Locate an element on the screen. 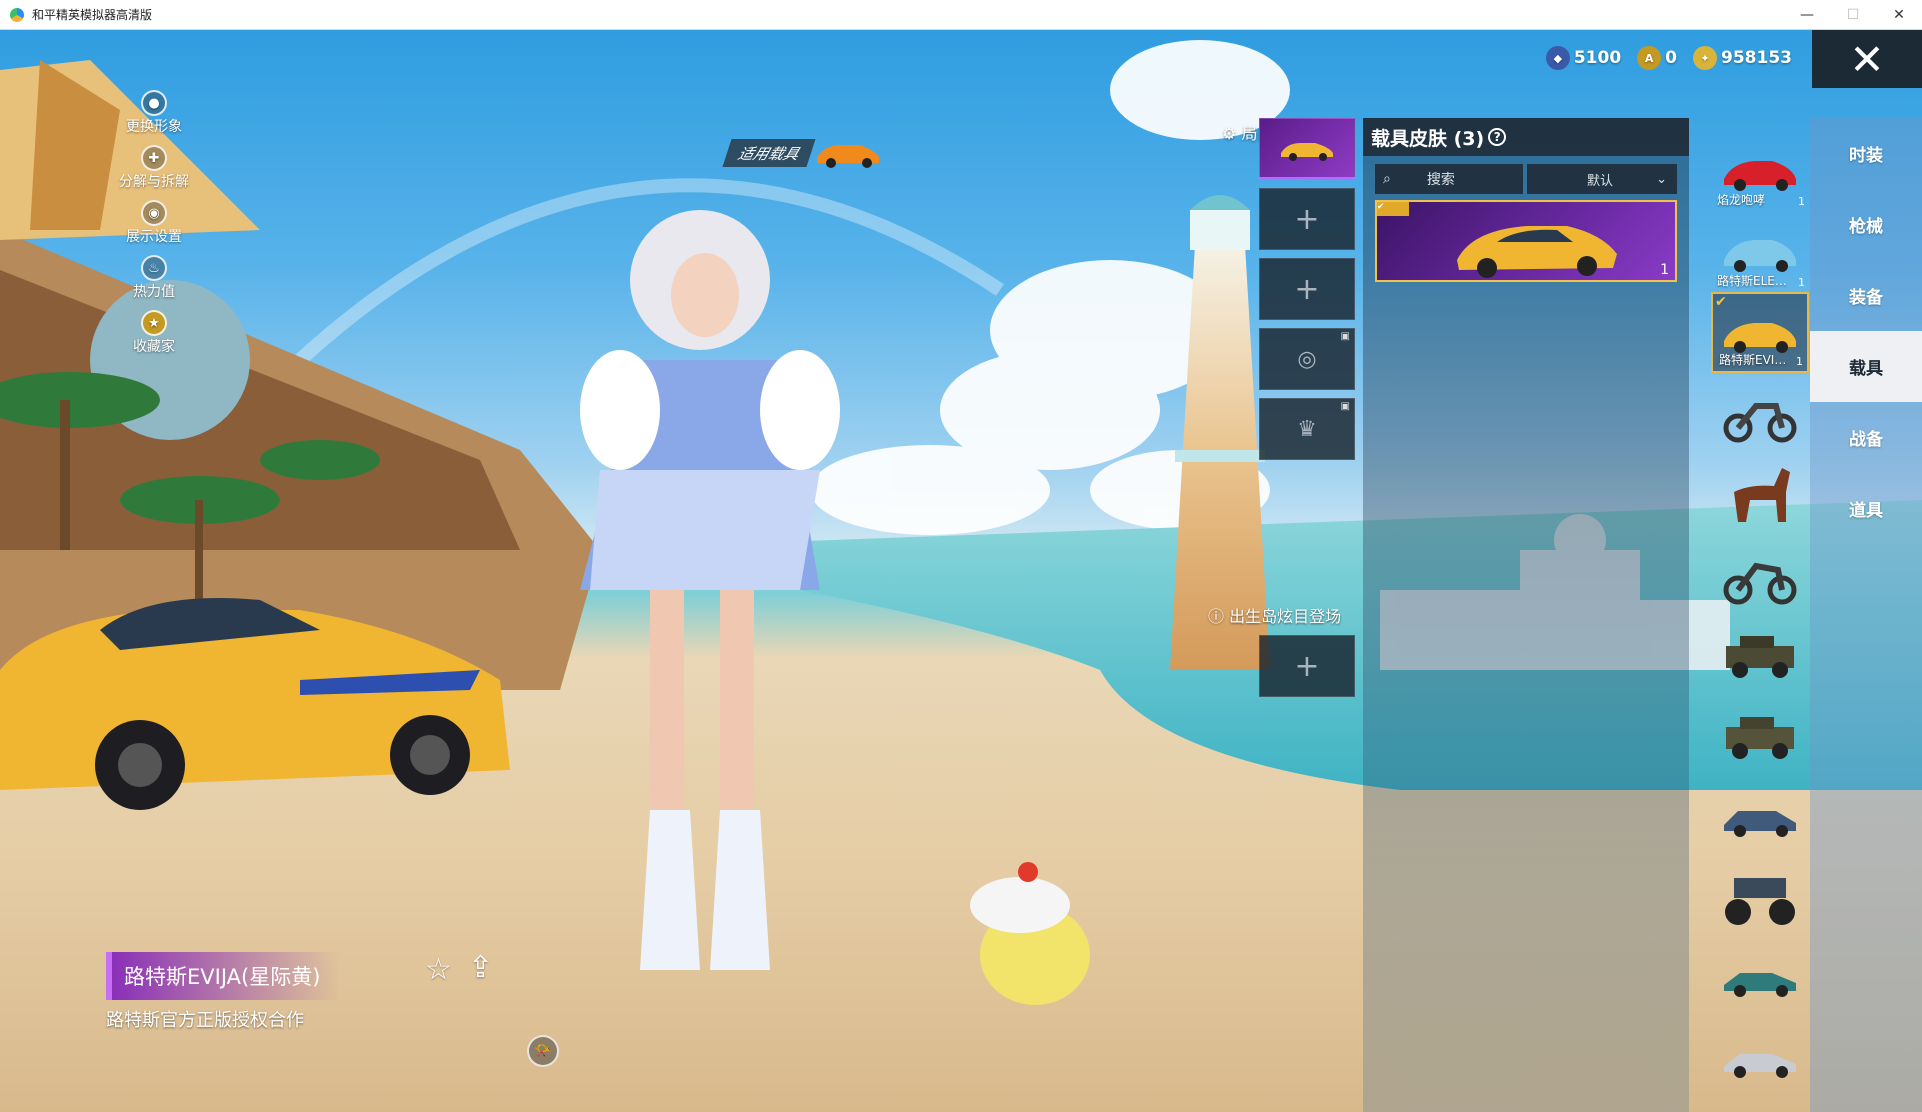 This screenshot has height=1112, width=1922. chevron-down-icon: ⌄ is located at coordinates (1661, 179).